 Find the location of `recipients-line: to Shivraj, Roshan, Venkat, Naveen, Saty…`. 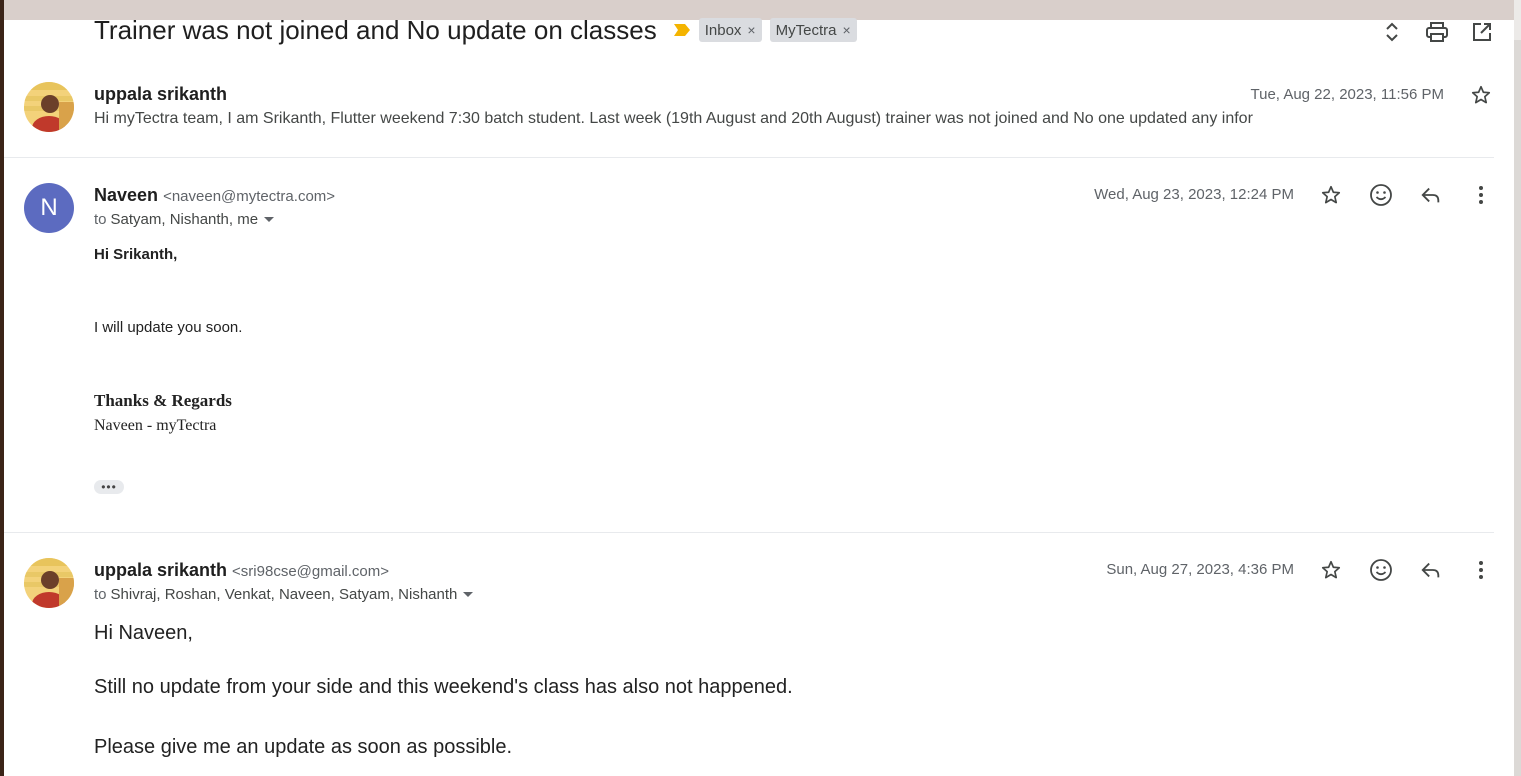

recipients-line: to Shivraj, Roshan, Venkat, Naveen, Saty… is located at coordinates (284, 594).